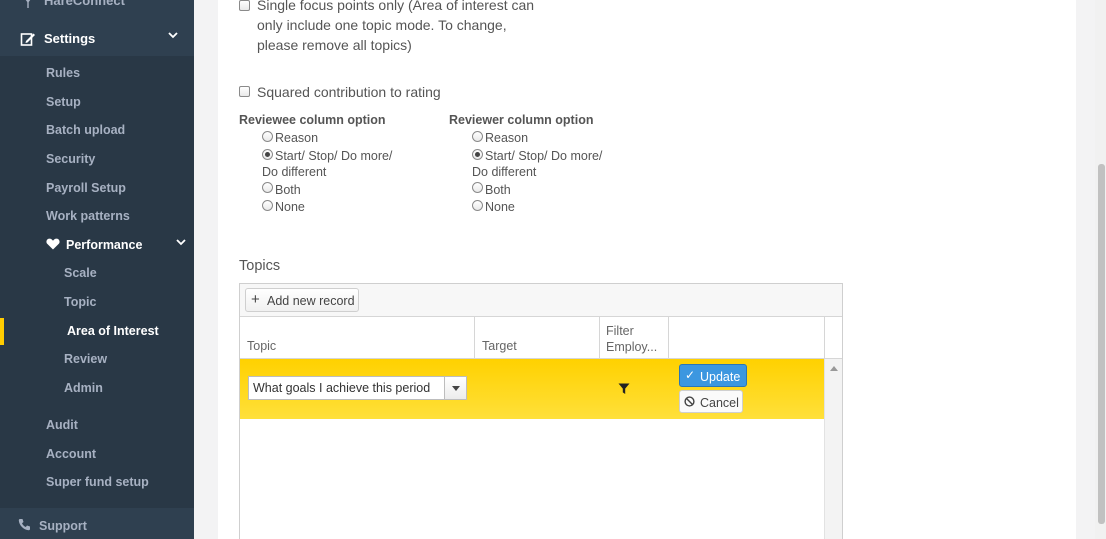 This screenshot has height=539, width=1106. I want to click on check-icon: ✓, so click(690, 375).